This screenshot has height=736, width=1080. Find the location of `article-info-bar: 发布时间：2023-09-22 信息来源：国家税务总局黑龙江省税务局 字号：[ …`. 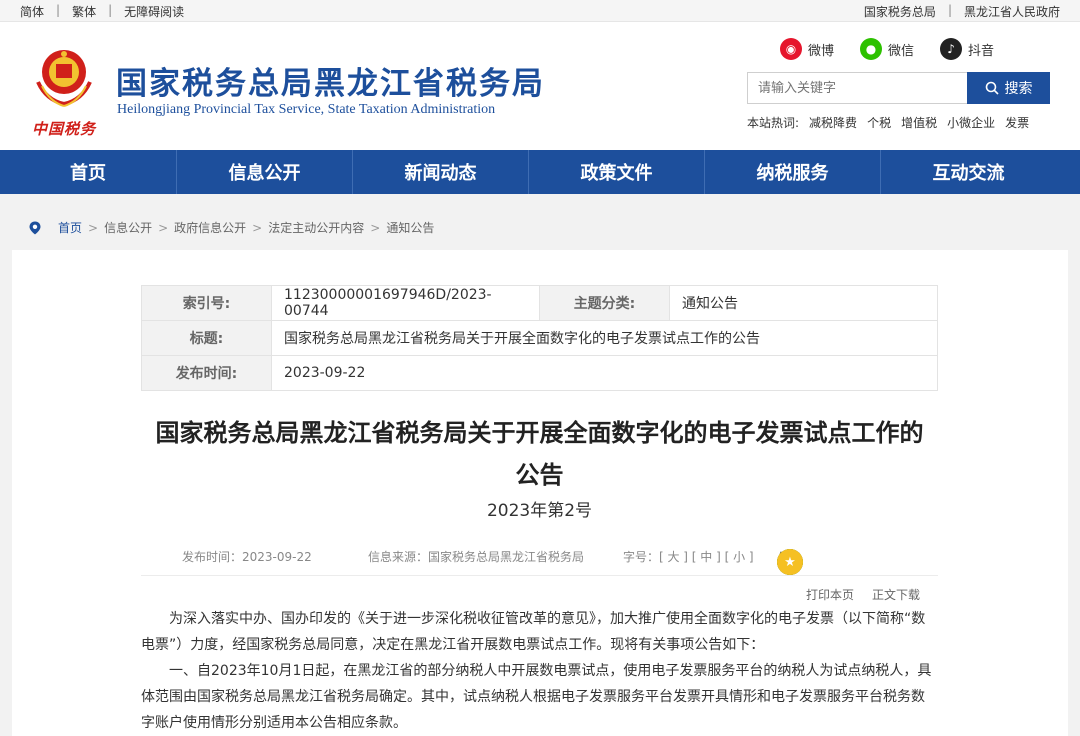

article-info-bar: 发布时间：2023-09-22 信息来源：国家税务总局黑龙江省税务局 字号：[ … is located at coordinates (539, 558).